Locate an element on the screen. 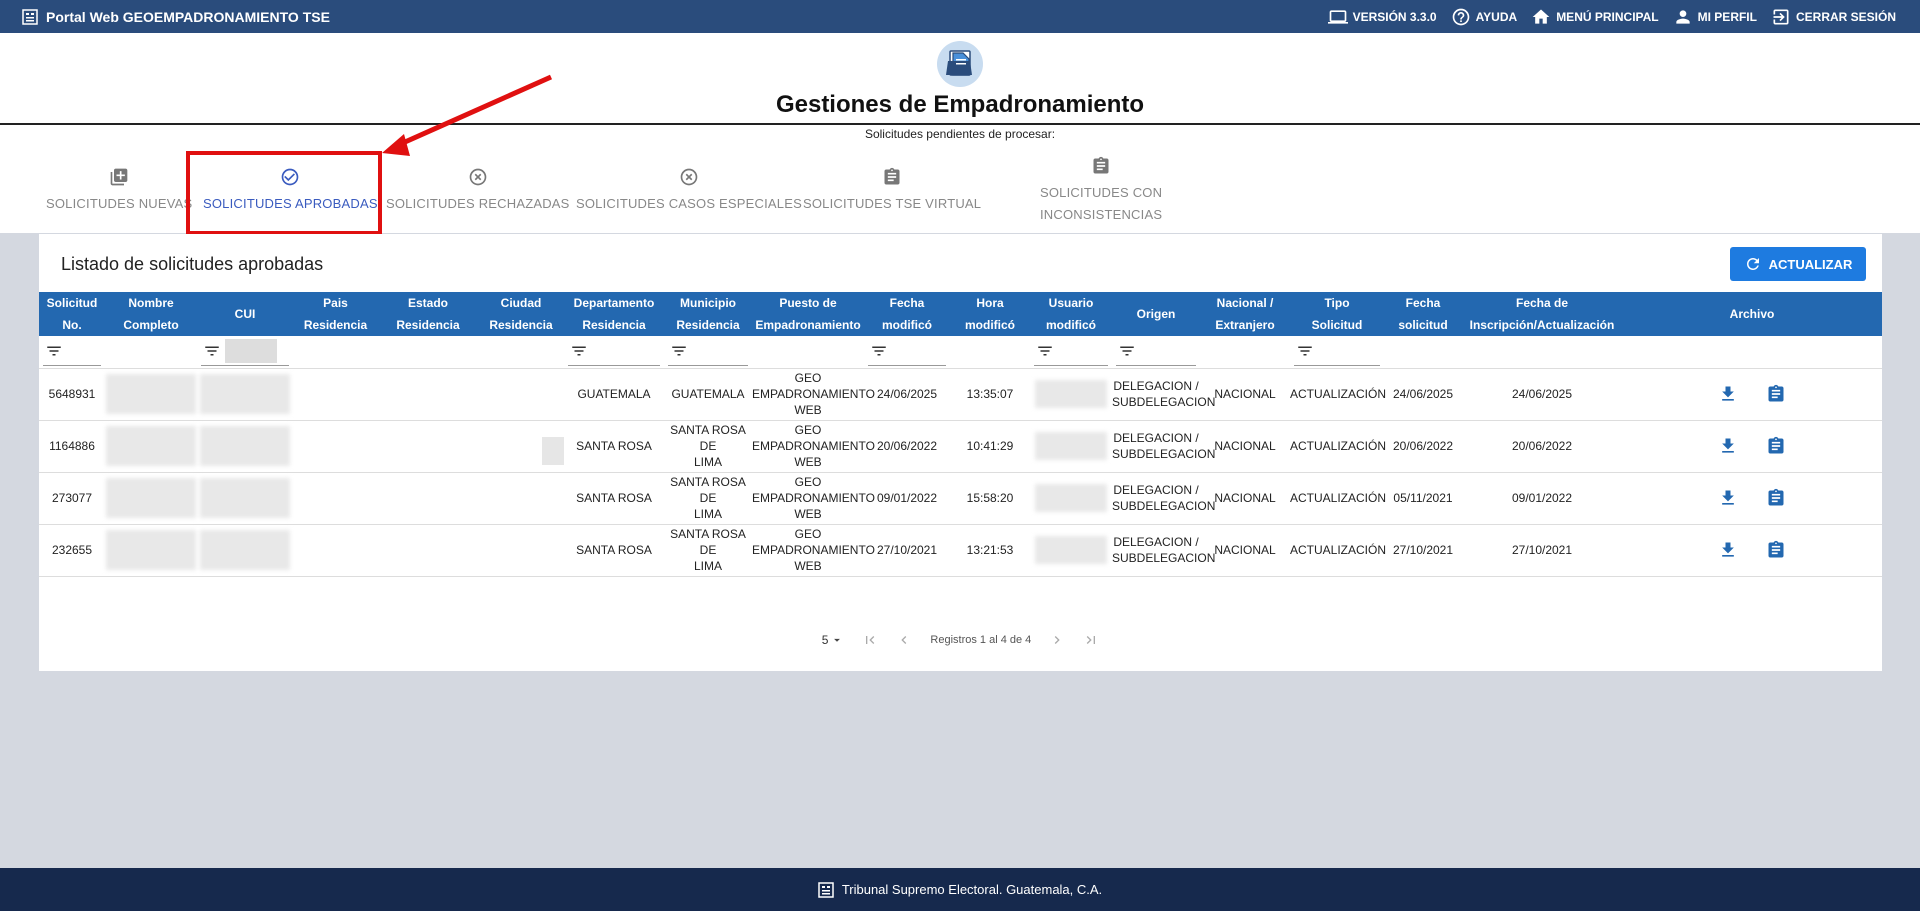  column-header: CUI is located at coordinates (245, 314).